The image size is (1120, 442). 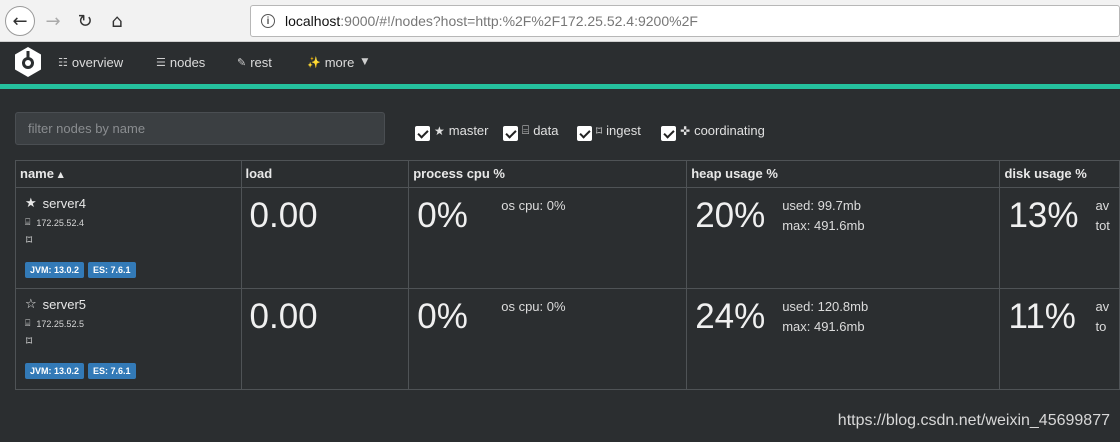 What do you see at coordinates (60, 175) in the screenshot?
I see `sort-asc-icon: ▲` at bounding box center [60, 175].